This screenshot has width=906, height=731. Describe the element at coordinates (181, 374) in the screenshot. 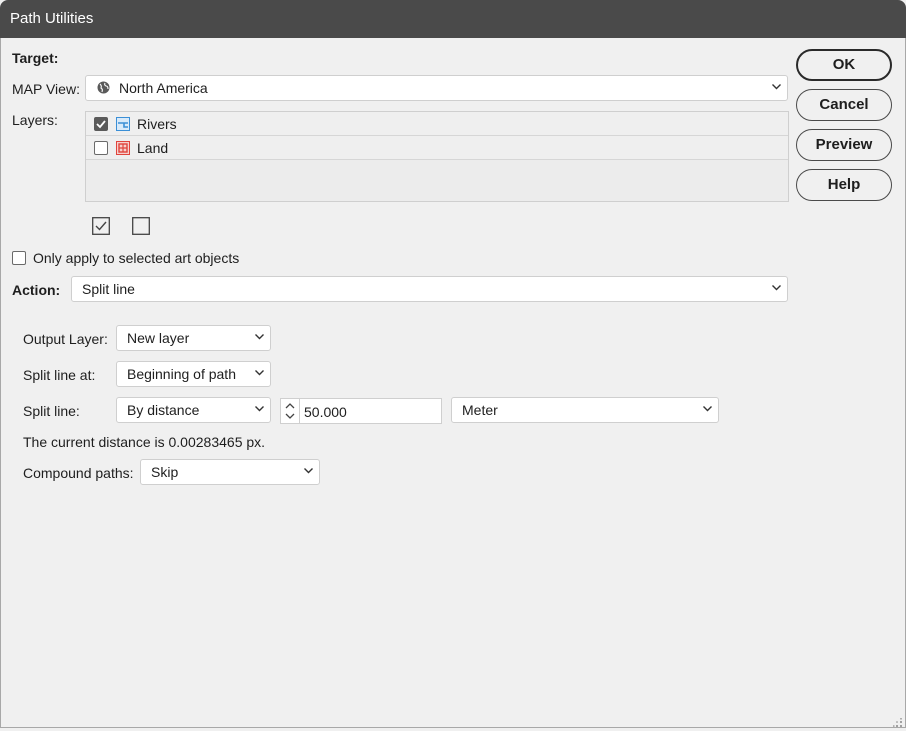

I see `split-at-value: Beginning of path` at that location.